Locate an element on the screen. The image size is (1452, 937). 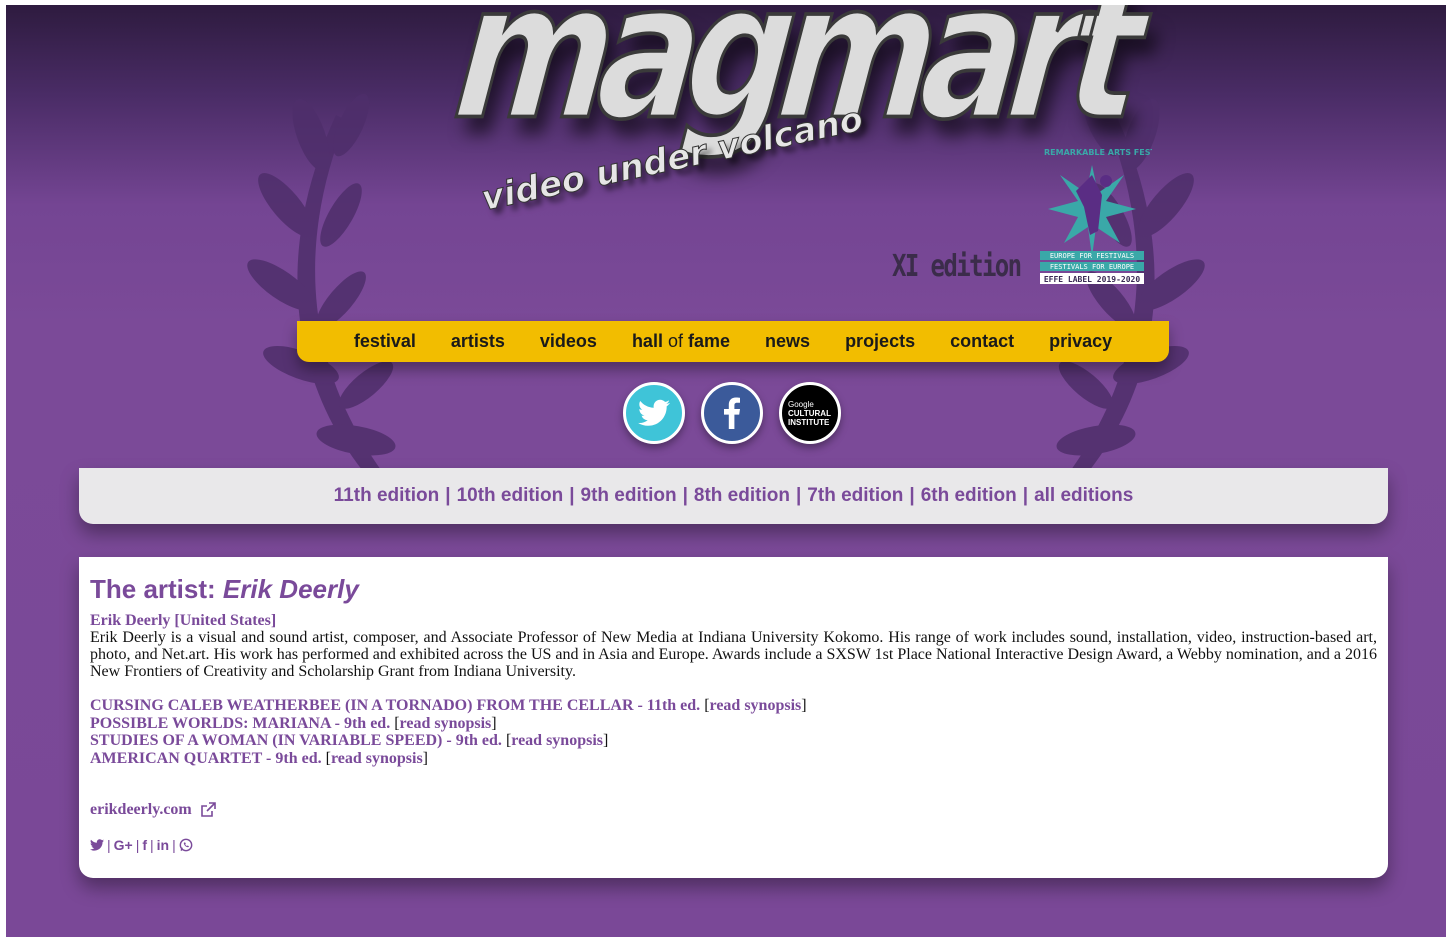
edition-link-6th: 6th edition is located at coordinates (969, 496).